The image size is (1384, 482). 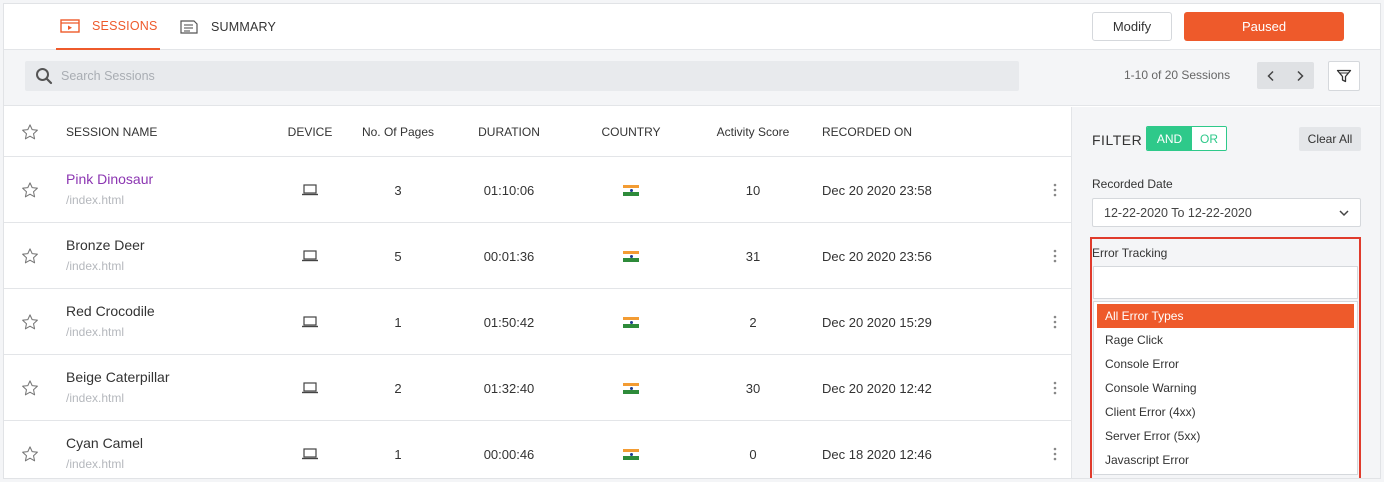 What do you see at coordinates (509, 388) in the screenshot?
I see `duration-cell: 01:32:40` at bounding box center [509, 388].